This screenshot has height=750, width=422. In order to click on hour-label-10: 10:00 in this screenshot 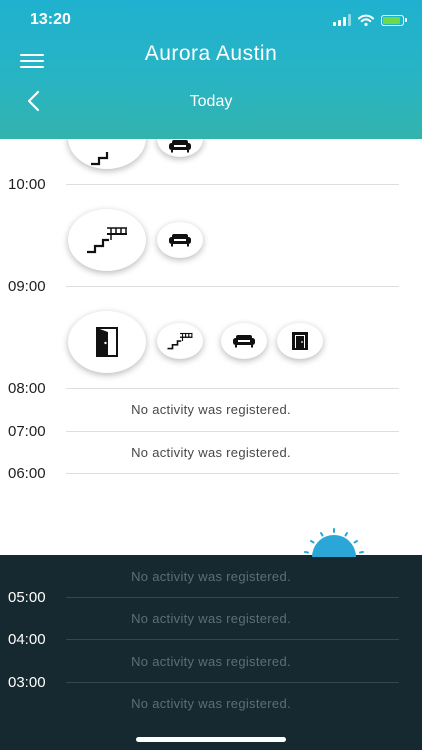, I will do `click(27, 184)`.